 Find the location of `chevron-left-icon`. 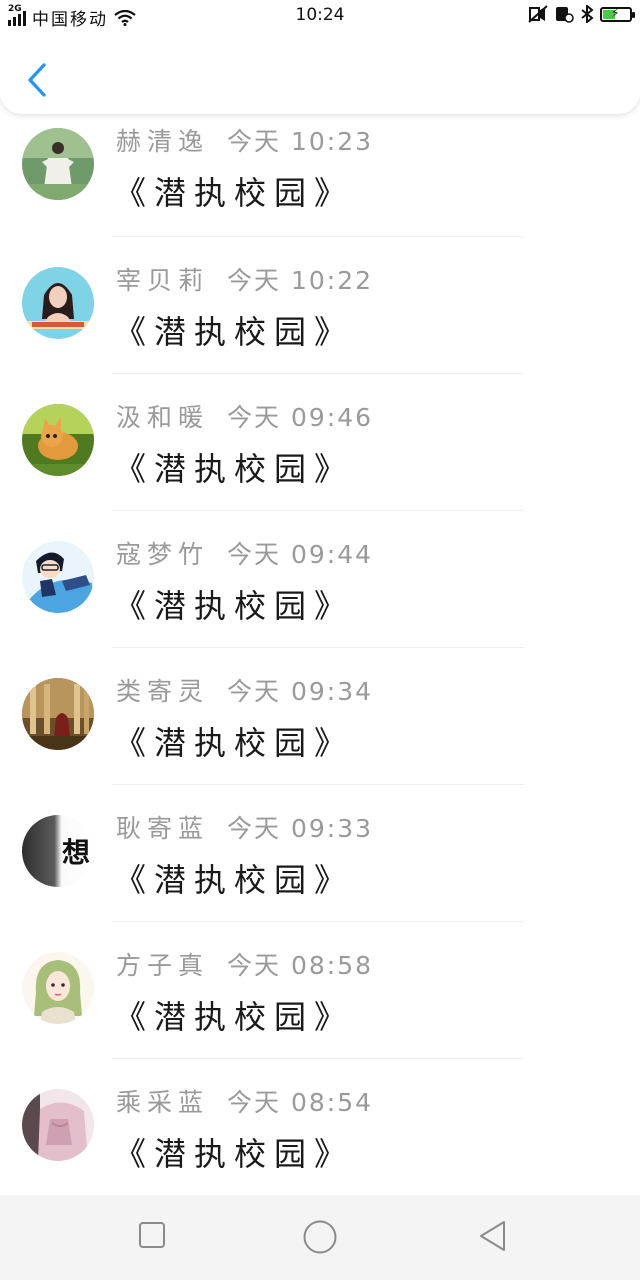

chevron-left-icon is located at coordinates (37, 80).